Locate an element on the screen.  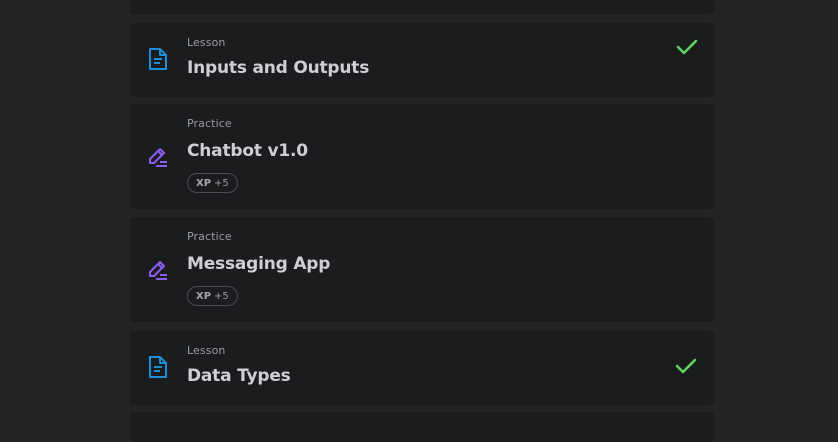
lesson-card-data-types: Lesson Data Types is located at coordinates (422, 368).